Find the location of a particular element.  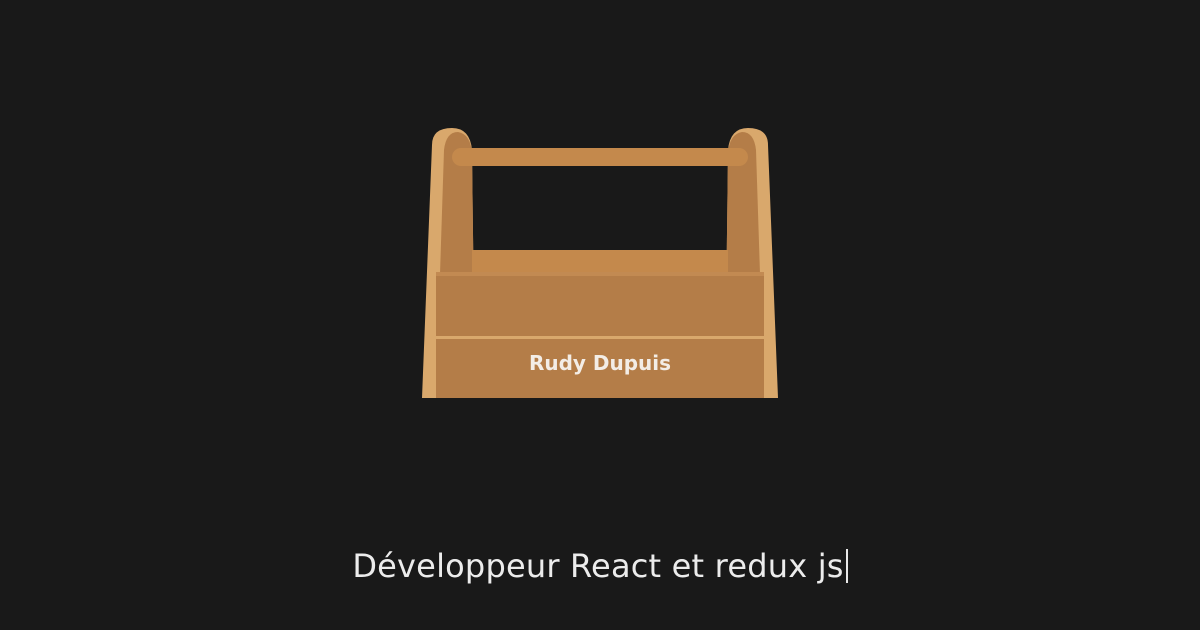

toolbox-front-top-plank is located at coordinates (600, 305).